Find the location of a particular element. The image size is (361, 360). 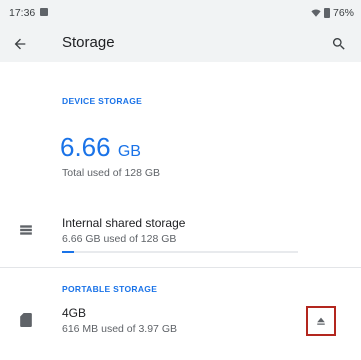

used-storage-number: 6.66 is located at coordinates (85, 147).